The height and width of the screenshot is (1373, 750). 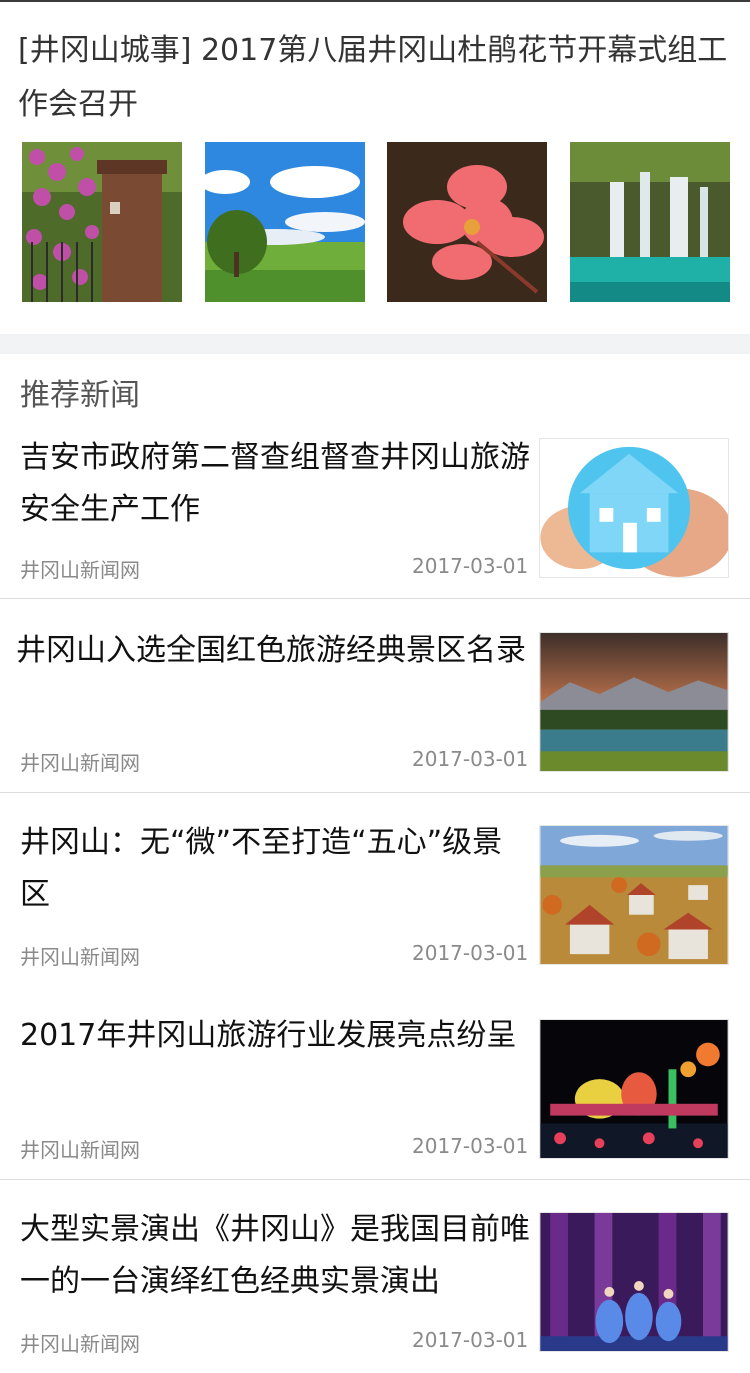 What do you see at coordinates (375, 344) in the screenshot?
I see `section-divider` at bounding box center [375, 344].